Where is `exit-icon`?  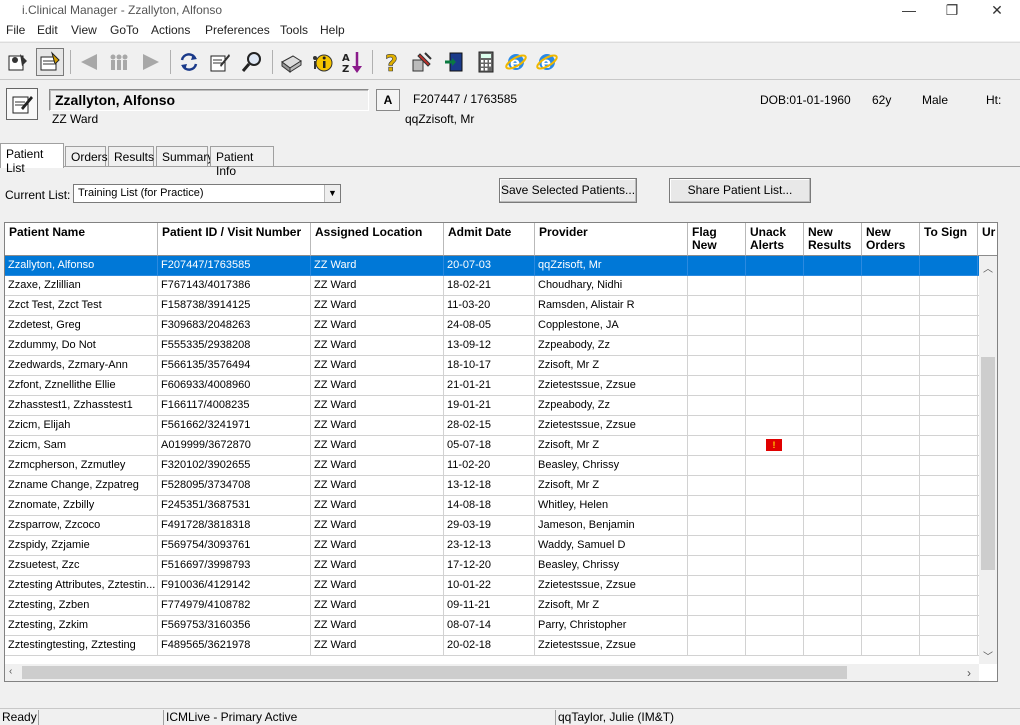
exit-icon is located at coordinates (454, 62).